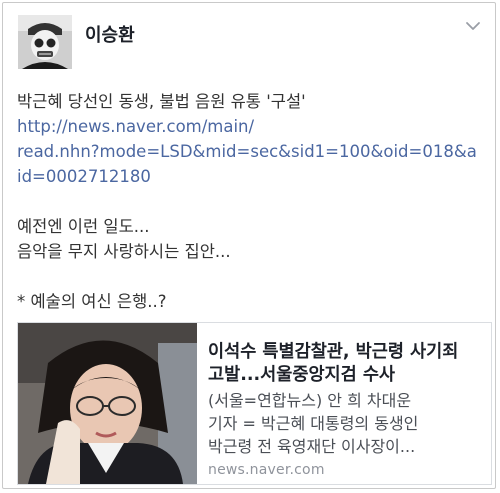 This screenshot has height=493, width=500. I want to click on link-preview-title: 이석수 특별감찰관, 박근령 사기죄, so click(348, 352).